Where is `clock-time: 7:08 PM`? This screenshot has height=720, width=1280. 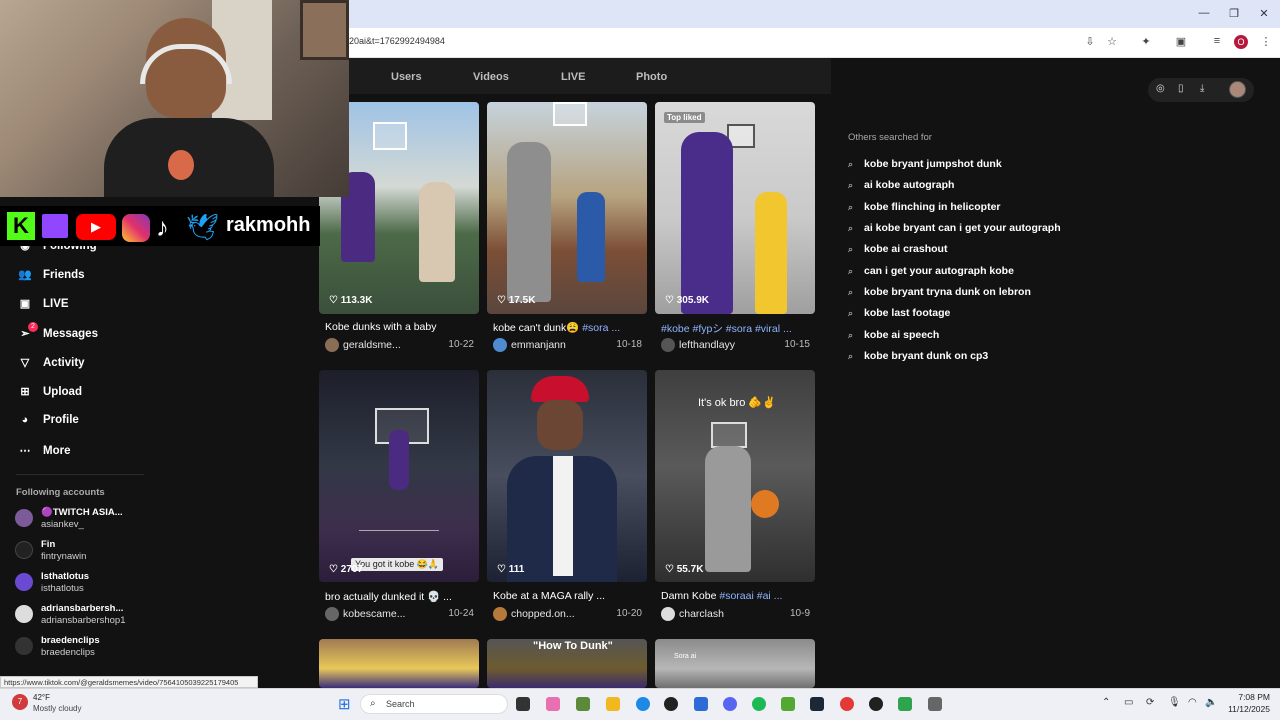 clock-time: 7:08 PM is located at coordinates (1248, 697).